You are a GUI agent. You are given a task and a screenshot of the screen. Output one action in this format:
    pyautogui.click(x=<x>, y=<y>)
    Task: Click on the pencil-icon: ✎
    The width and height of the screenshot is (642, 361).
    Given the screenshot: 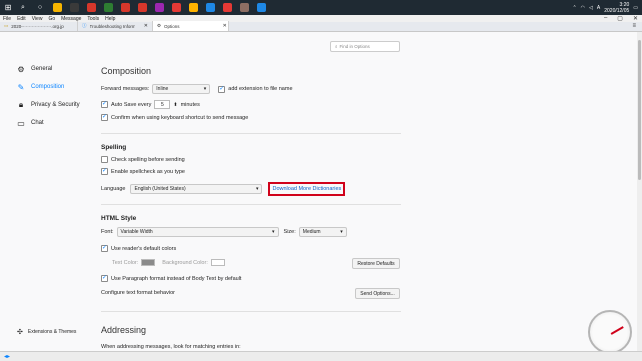 What is the action you would take?
    pyautogui.click(x=21, y=87)
    